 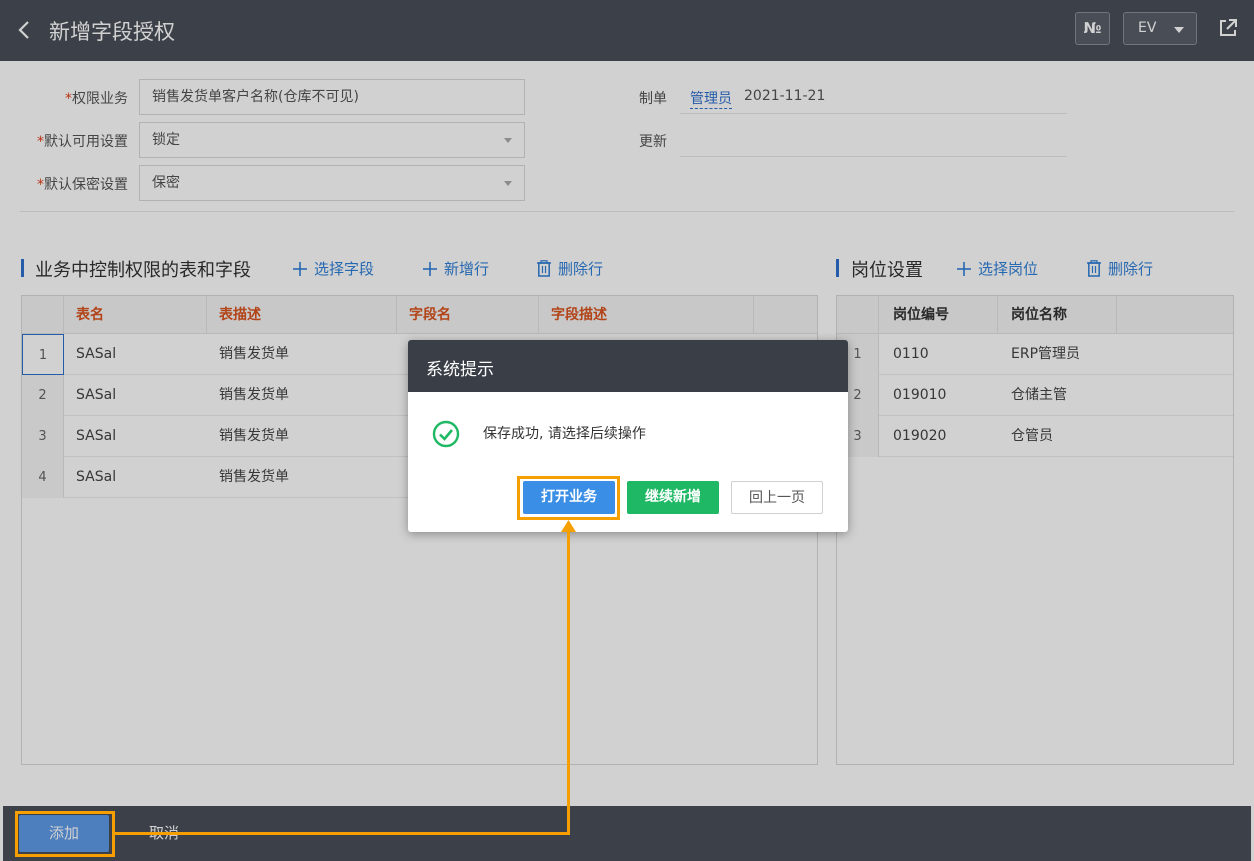 I want to click on dialog-header: 系统提示, so click(x=628, y=366).